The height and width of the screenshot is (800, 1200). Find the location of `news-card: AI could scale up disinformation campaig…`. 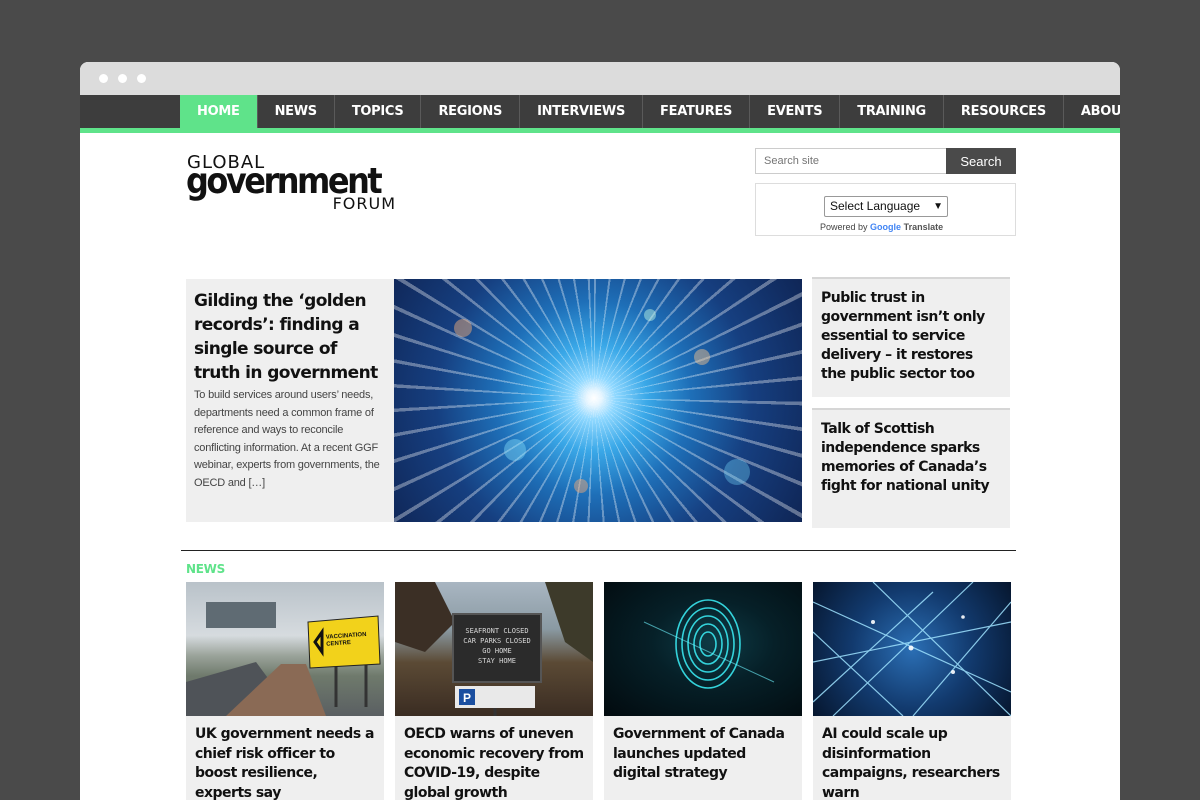

news-card: AI could scale up disinformation campaig… is located at coordinates (912, 691).